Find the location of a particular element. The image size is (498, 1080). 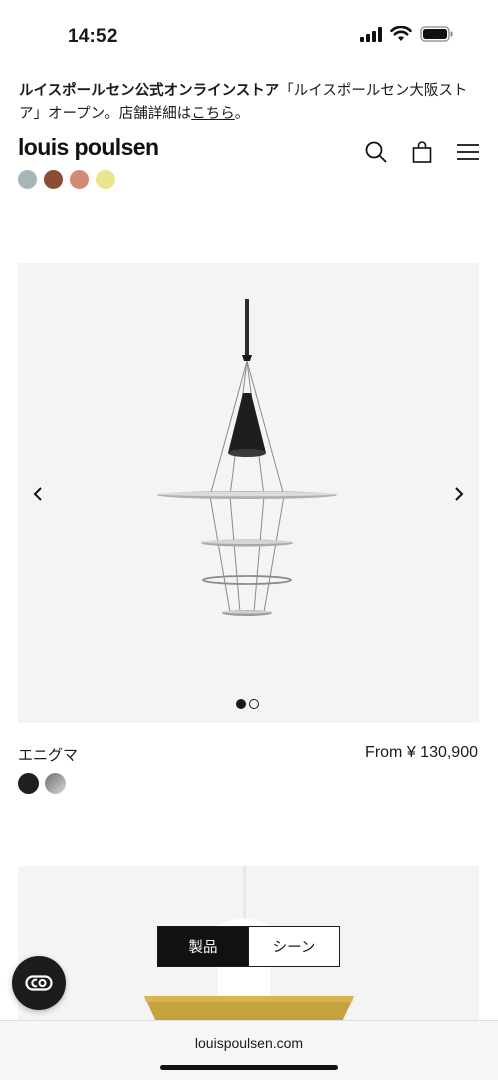

chevron-right-icon is located at coordinates (459, 494).